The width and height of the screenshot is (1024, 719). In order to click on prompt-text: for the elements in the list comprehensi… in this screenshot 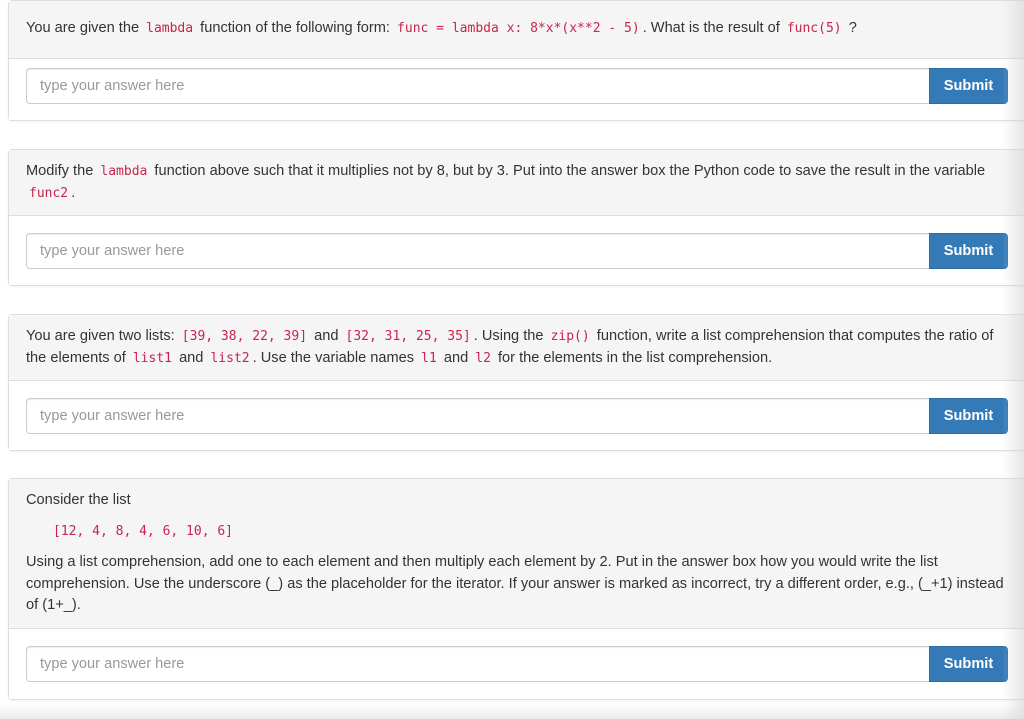, I will do `click(635, 357)`.